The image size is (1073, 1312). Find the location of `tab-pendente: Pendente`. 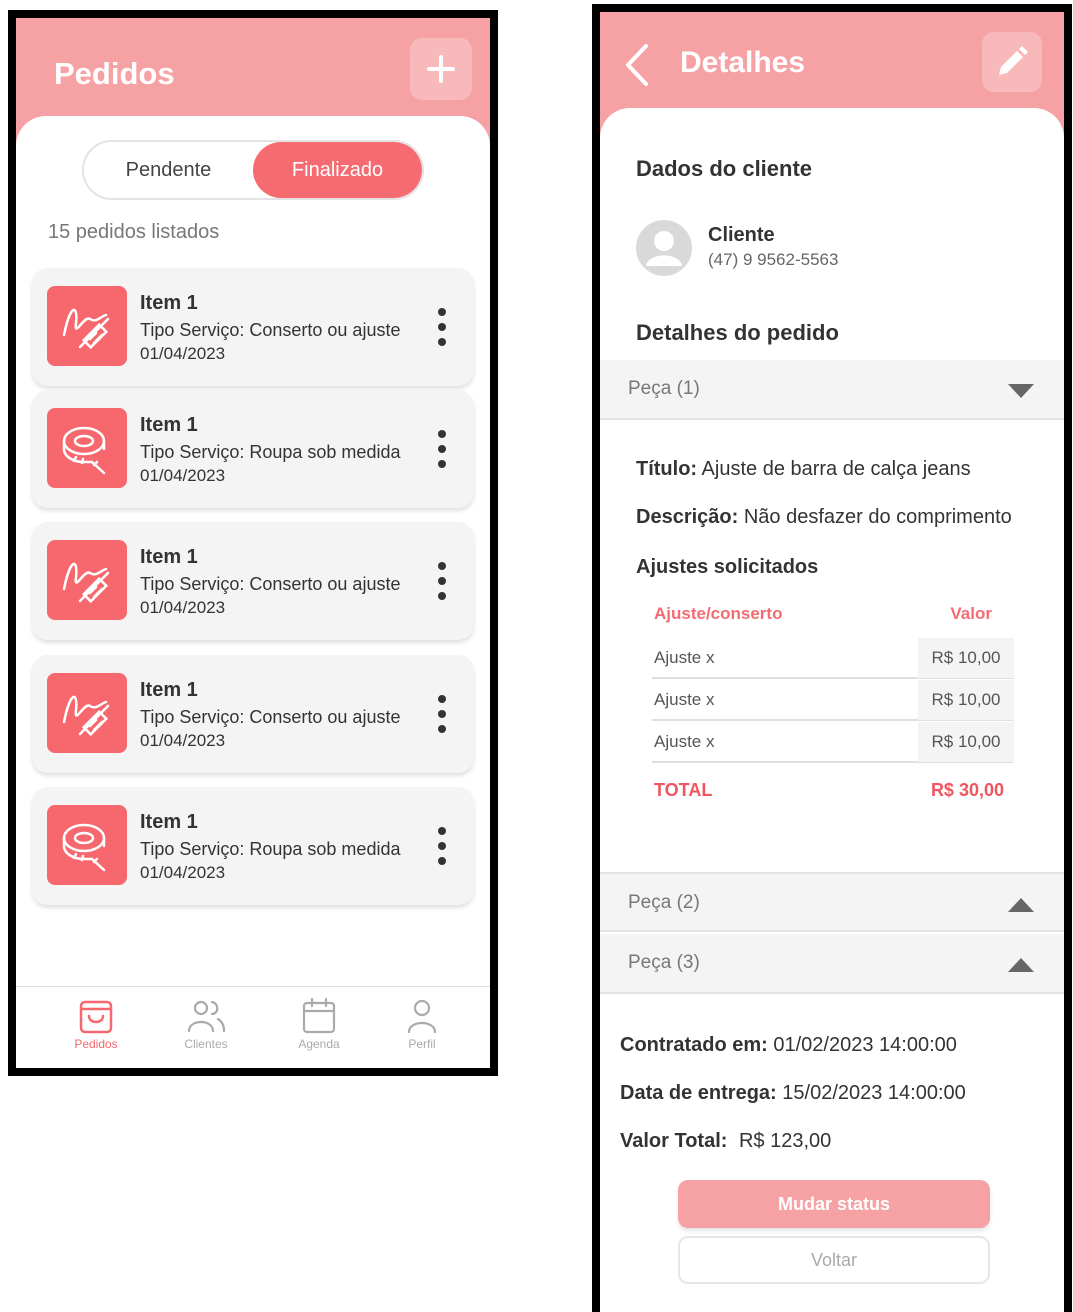

tab-pendente: Pendente is located at coordinates (168, 170).